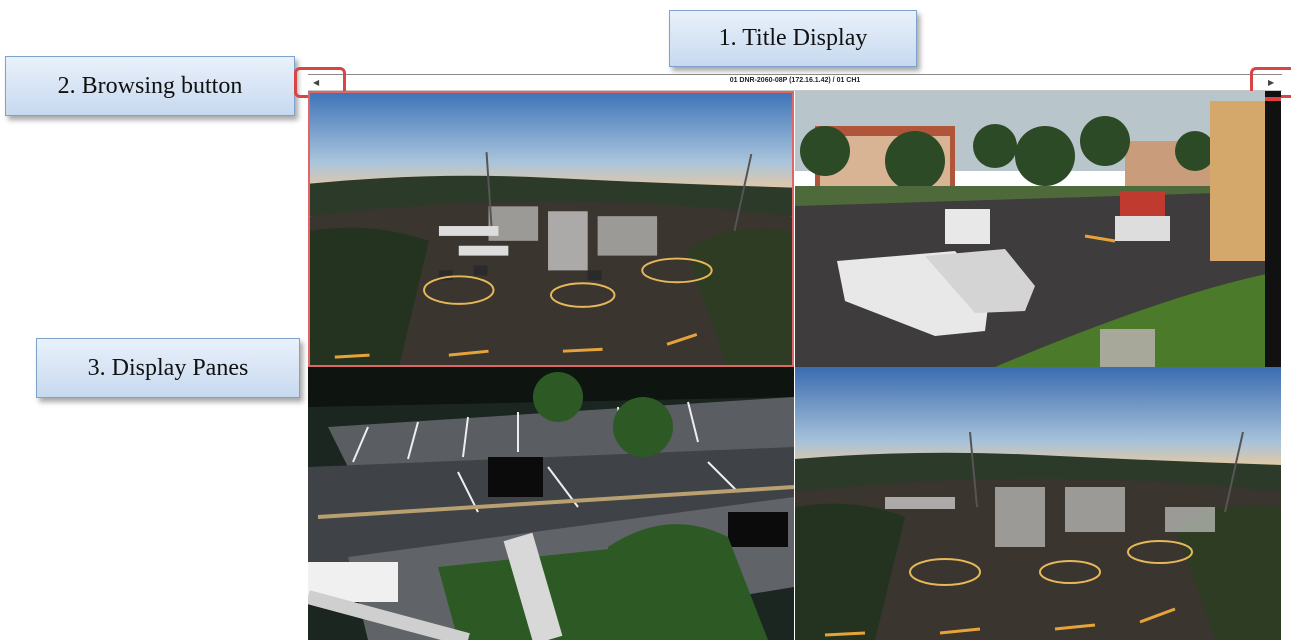  I want to click on browsing-button-callout-label: 2. Browsing button, so click(150, 85).